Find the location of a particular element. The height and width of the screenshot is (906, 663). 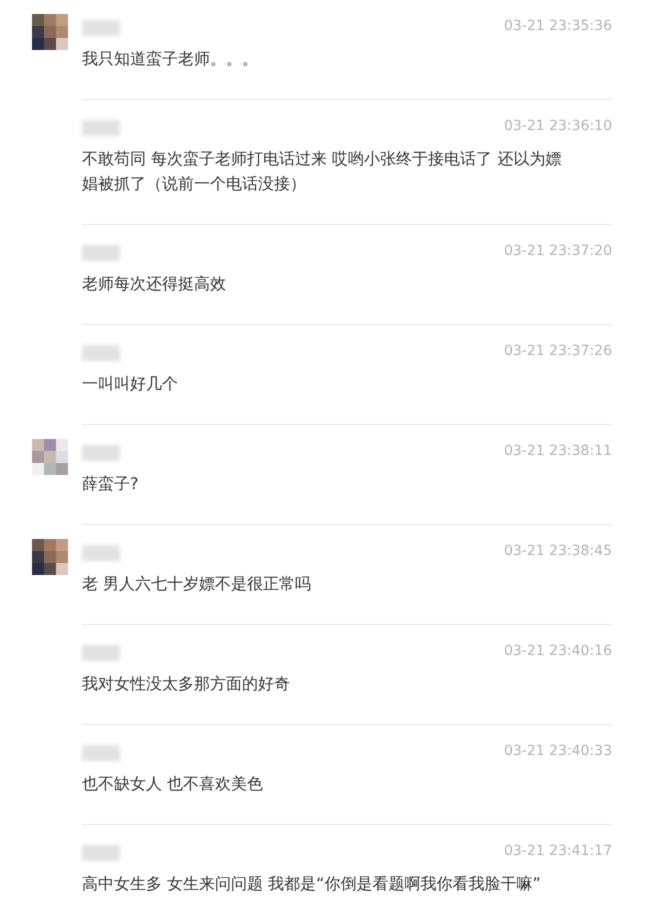

message-text: 高中女生多 女生来问问题 我都是“你倒是看题啊我你看我脸干嘛” is located at coordinates (312, 884).